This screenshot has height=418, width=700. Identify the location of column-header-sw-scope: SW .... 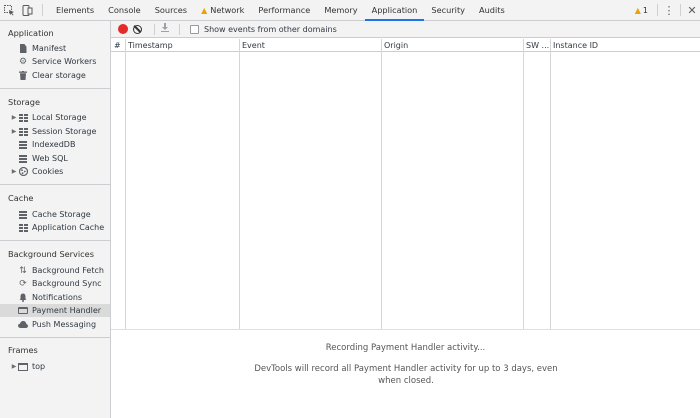
(536, 45).